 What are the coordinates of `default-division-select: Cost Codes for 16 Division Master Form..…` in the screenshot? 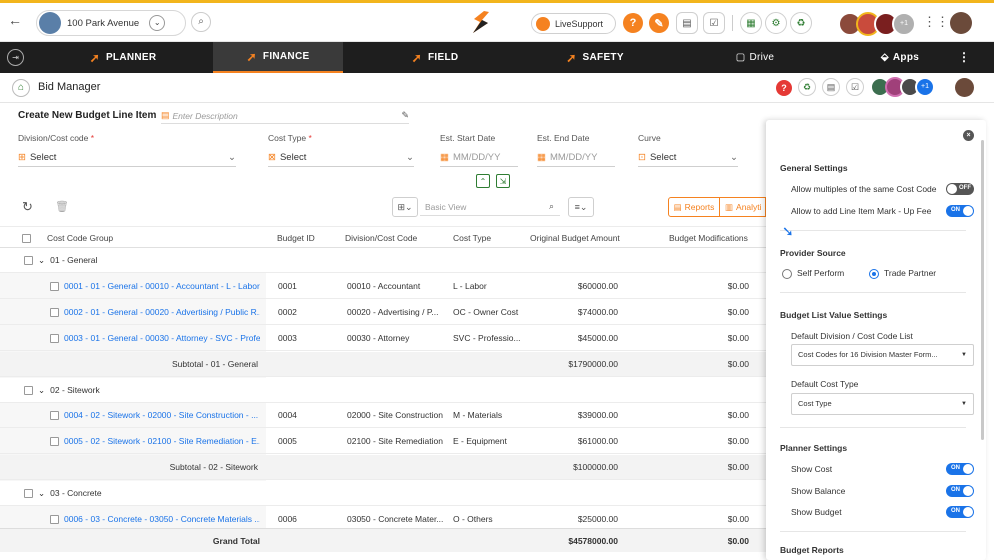 It's located at (882, 355).